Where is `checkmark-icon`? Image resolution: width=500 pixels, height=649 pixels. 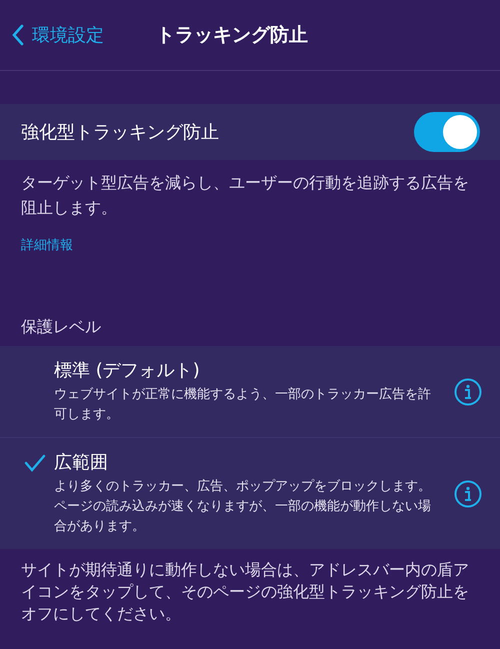 checkmark-icon is located at coordinates (35, 463).